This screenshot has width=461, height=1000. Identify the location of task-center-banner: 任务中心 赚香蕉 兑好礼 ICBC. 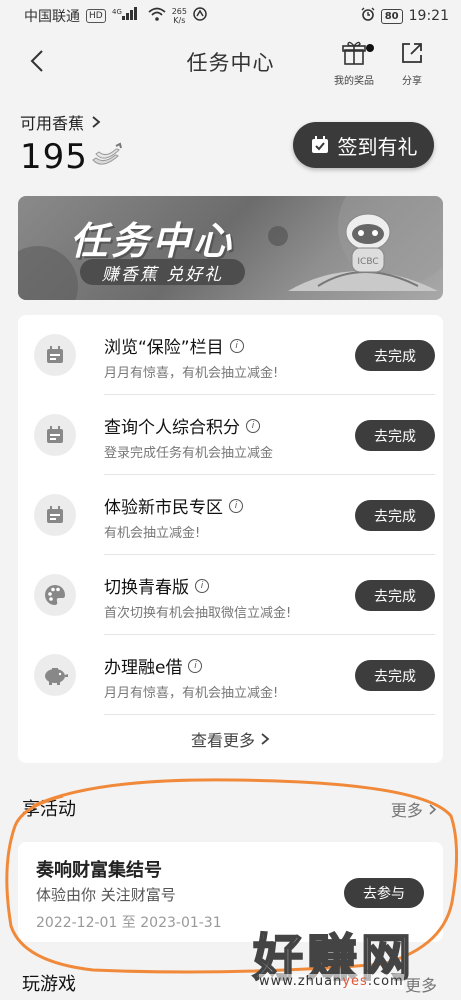
(230, 248).